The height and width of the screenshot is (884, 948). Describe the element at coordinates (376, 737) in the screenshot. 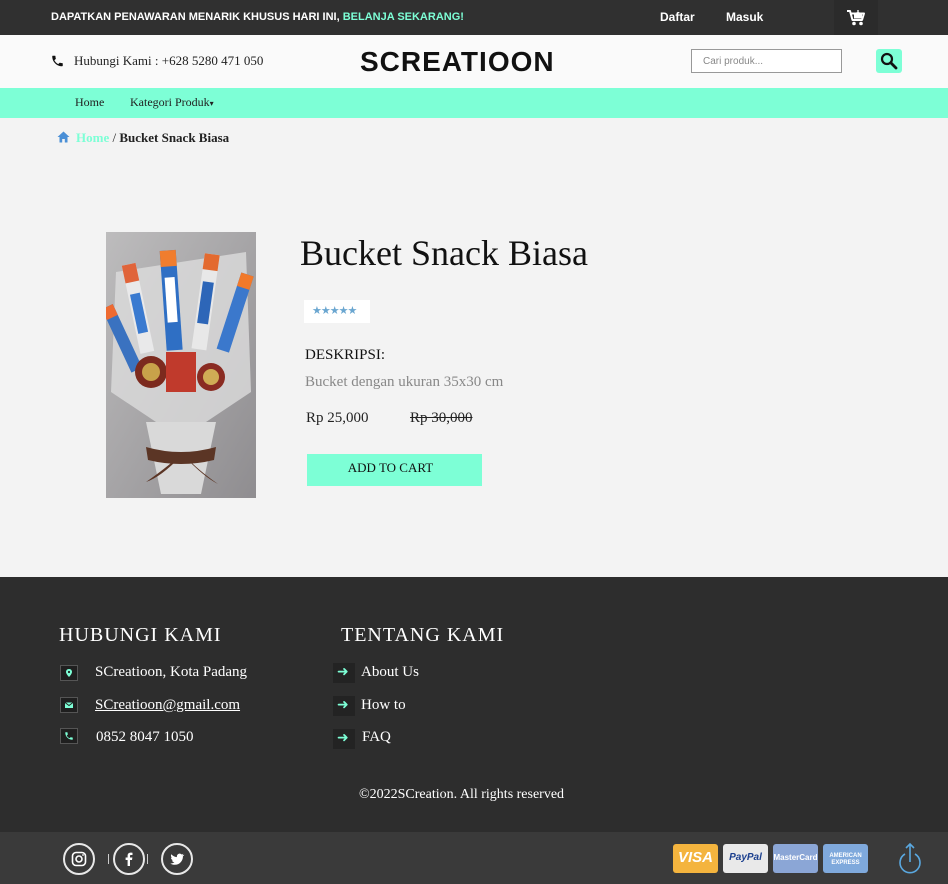

I see `footer-link-faq: FAQ` at that location.